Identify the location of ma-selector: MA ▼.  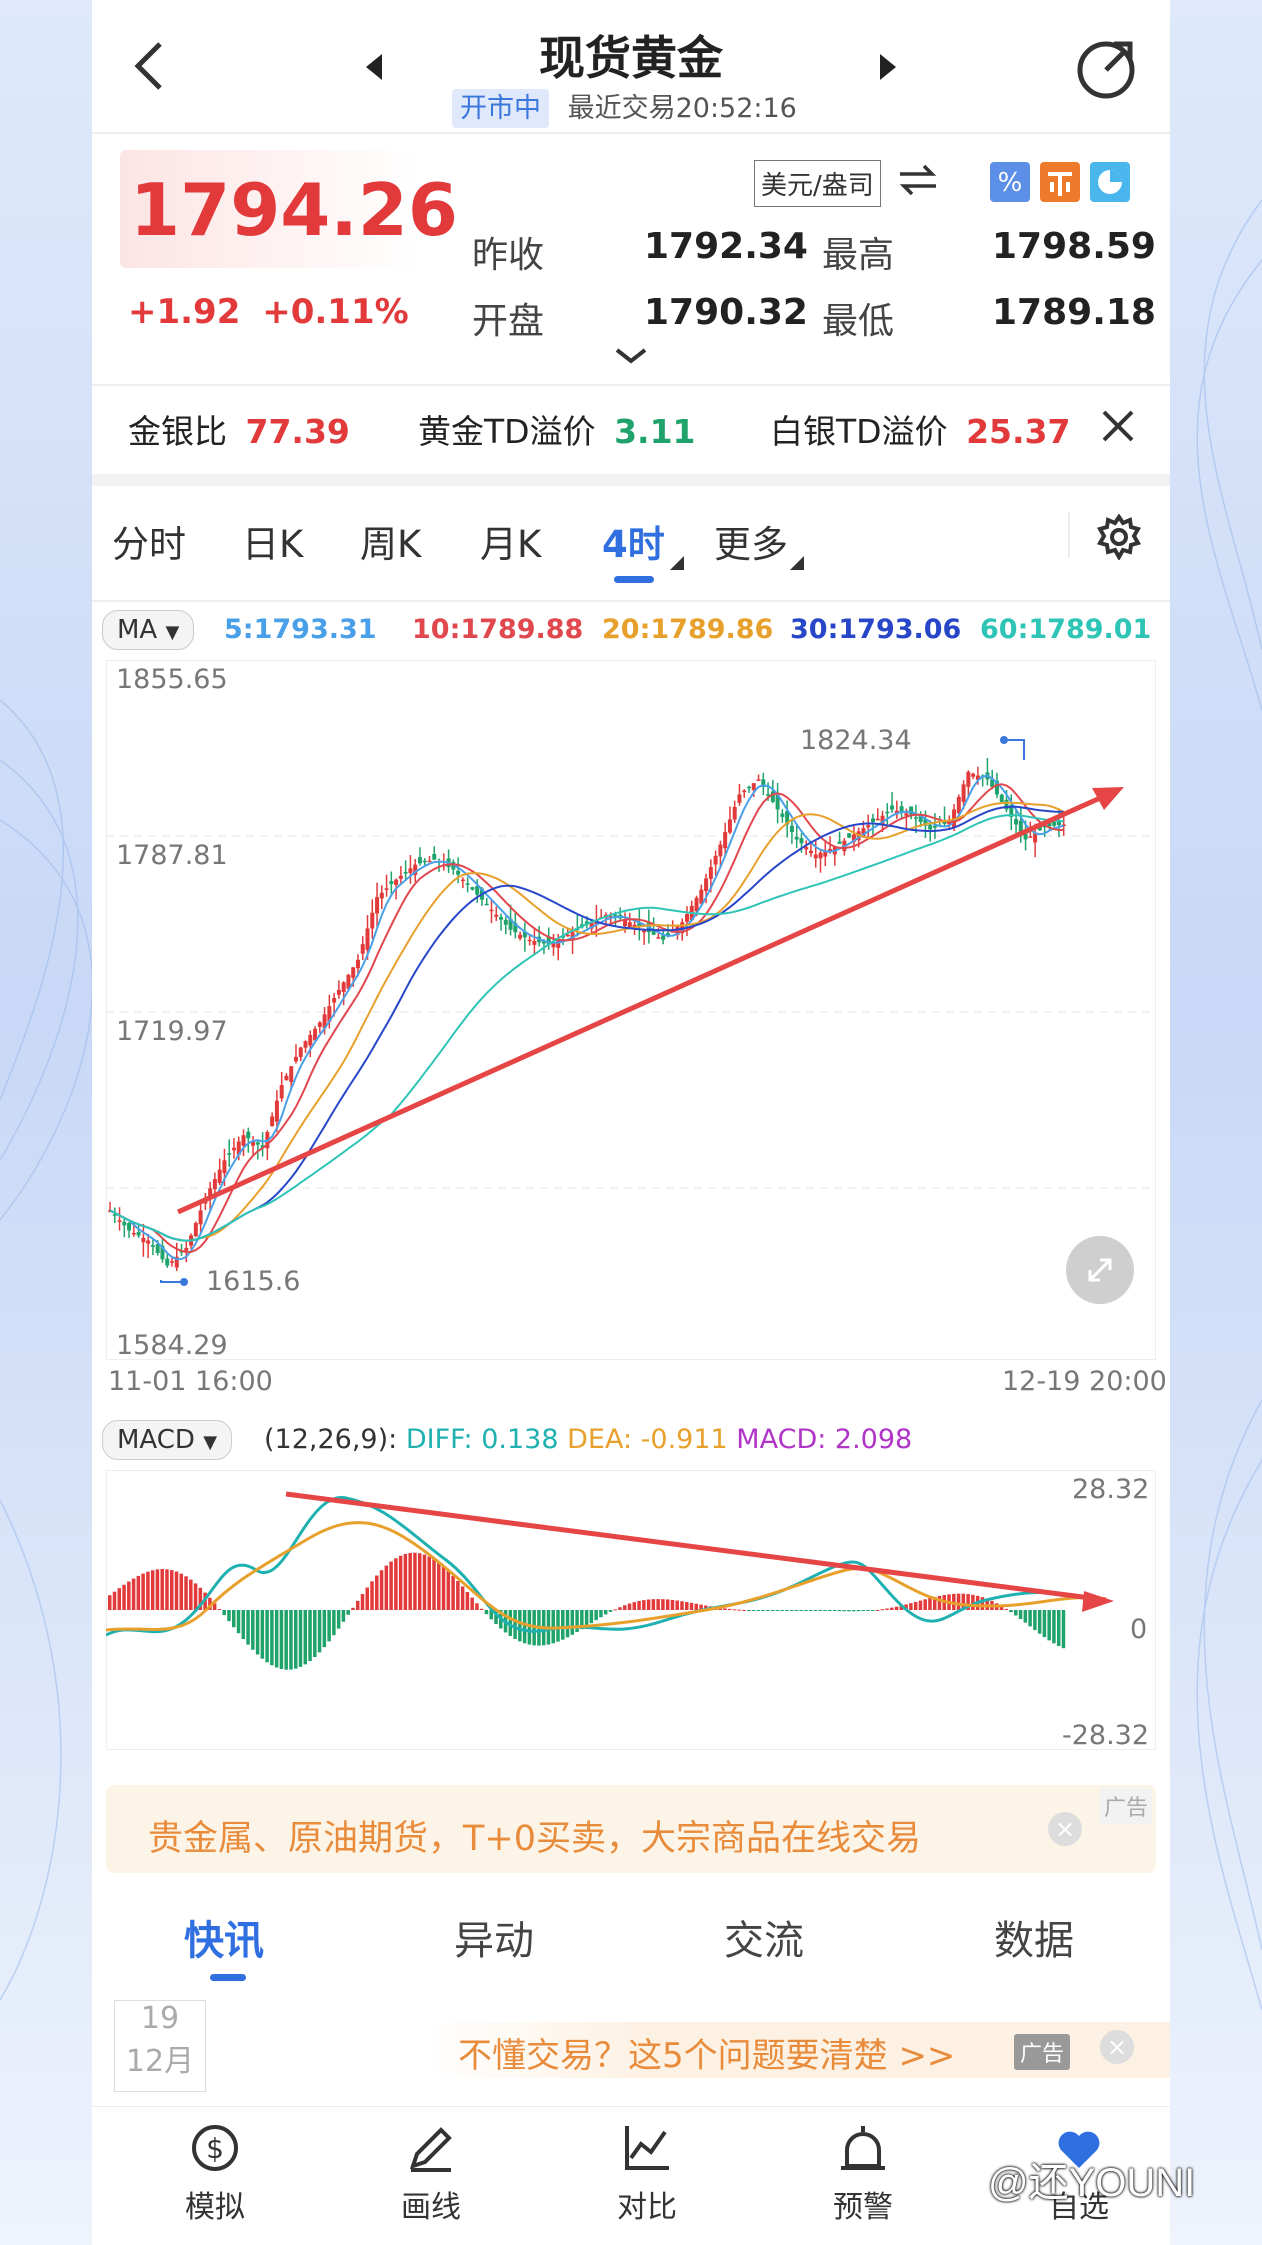
(148, 630).